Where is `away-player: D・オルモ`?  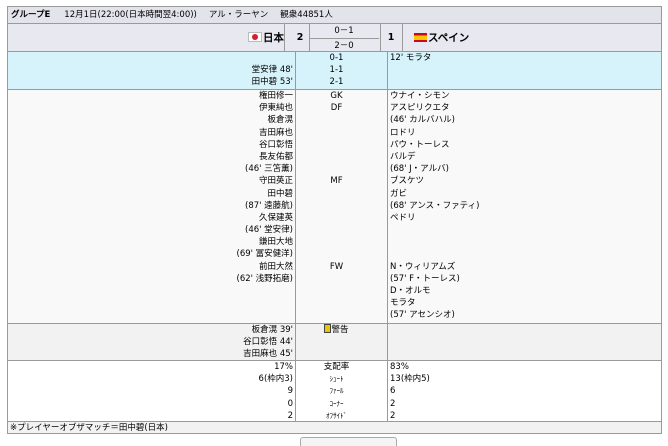 away-player: D・オルモ is located at coordinates (410, 291).